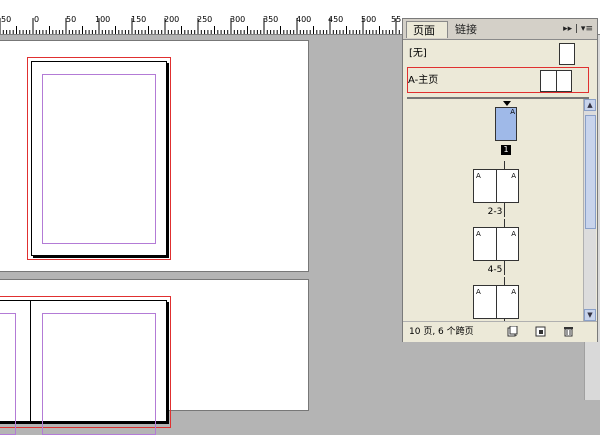  Describe the element at coordinates (578, 29) in the screenshot. I see `panel-menu-icon: ▸▸ | ▾≡` at that location.